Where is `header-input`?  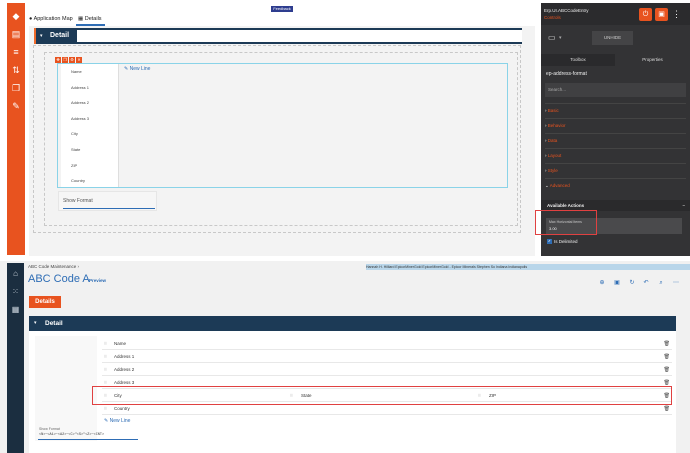 header-input is located at coordinates (299, 36).